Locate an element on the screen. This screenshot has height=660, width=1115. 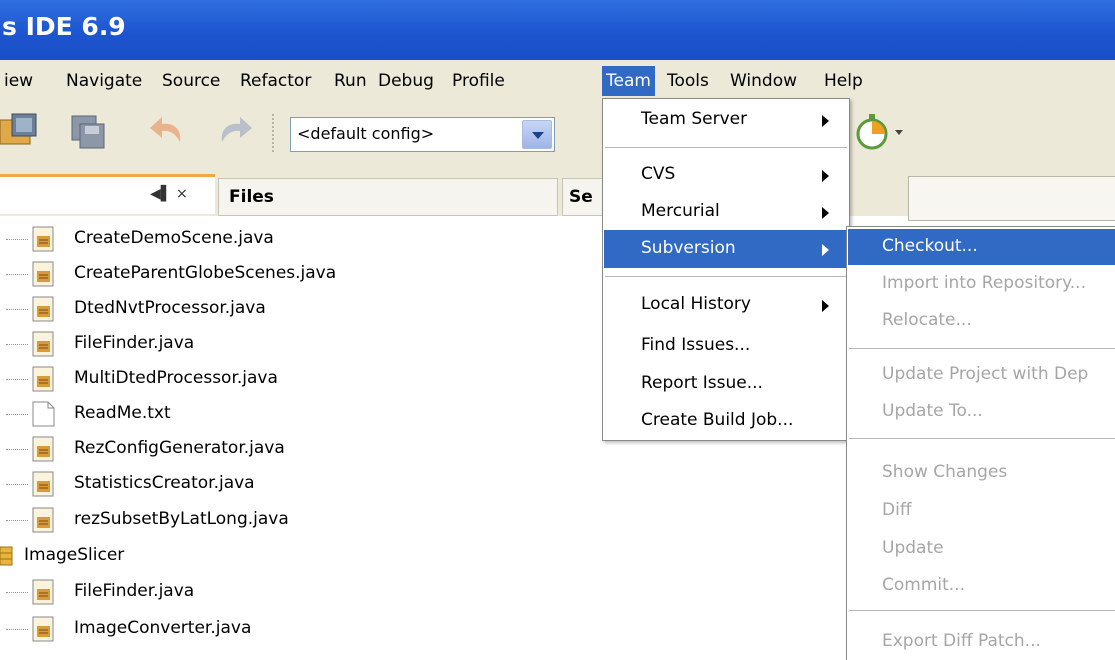
menu-item-label: Local History is located at coordinates (696, 304).